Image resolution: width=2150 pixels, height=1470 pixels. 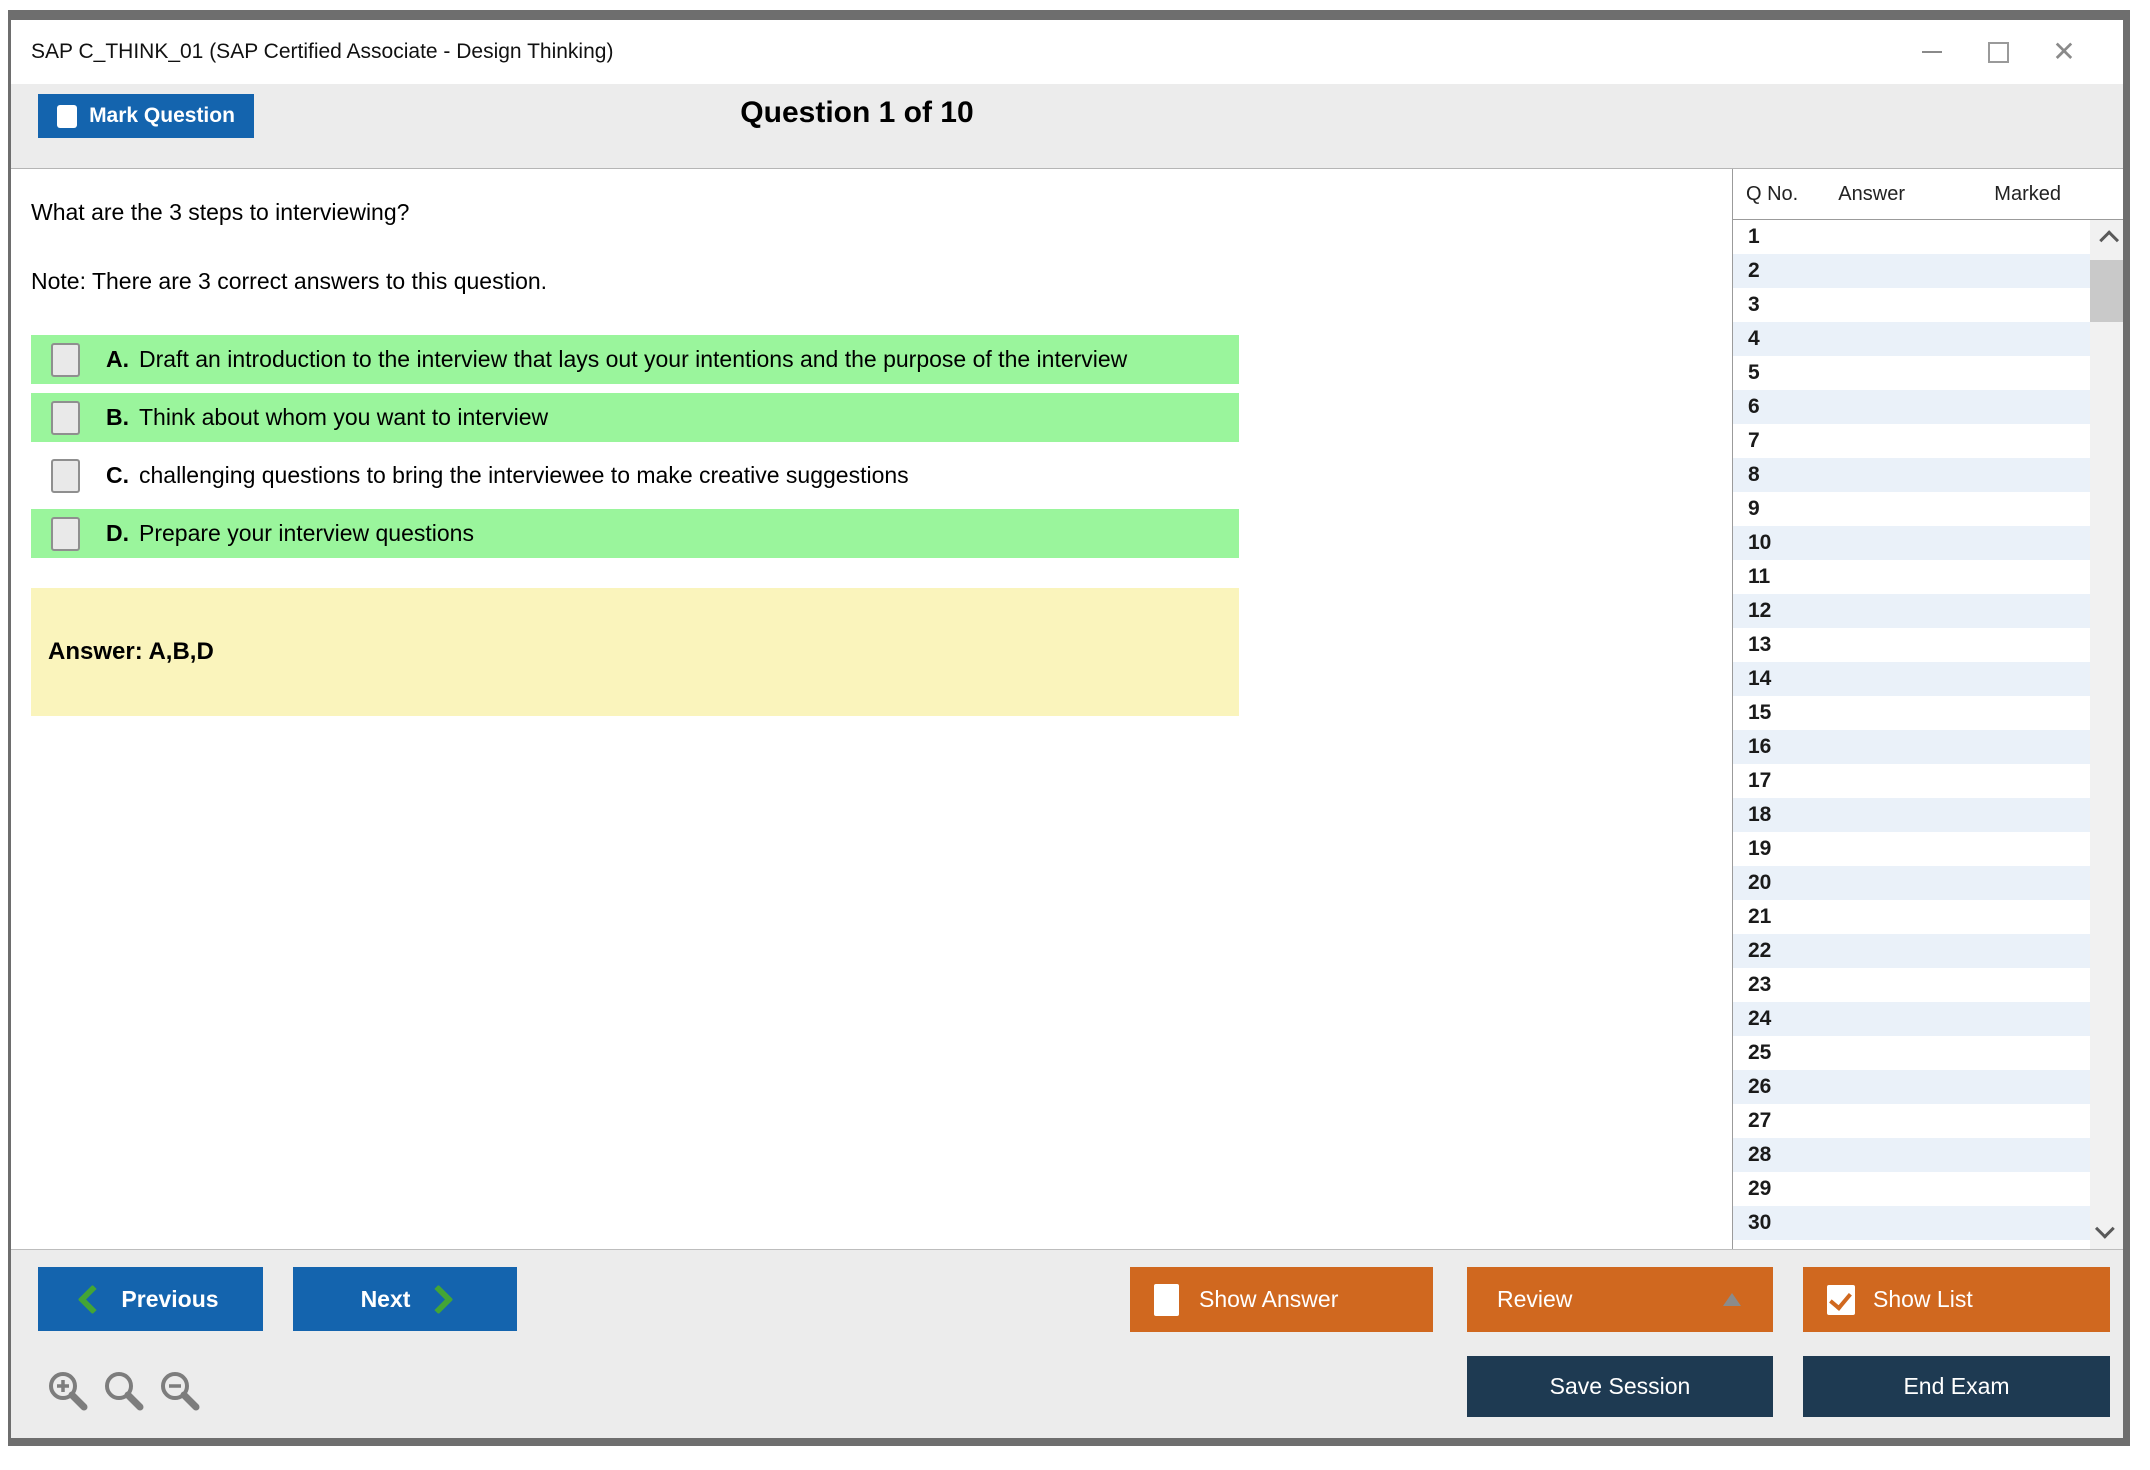 I want to click on qlist-row: 18, so click(x=1911, y=815).